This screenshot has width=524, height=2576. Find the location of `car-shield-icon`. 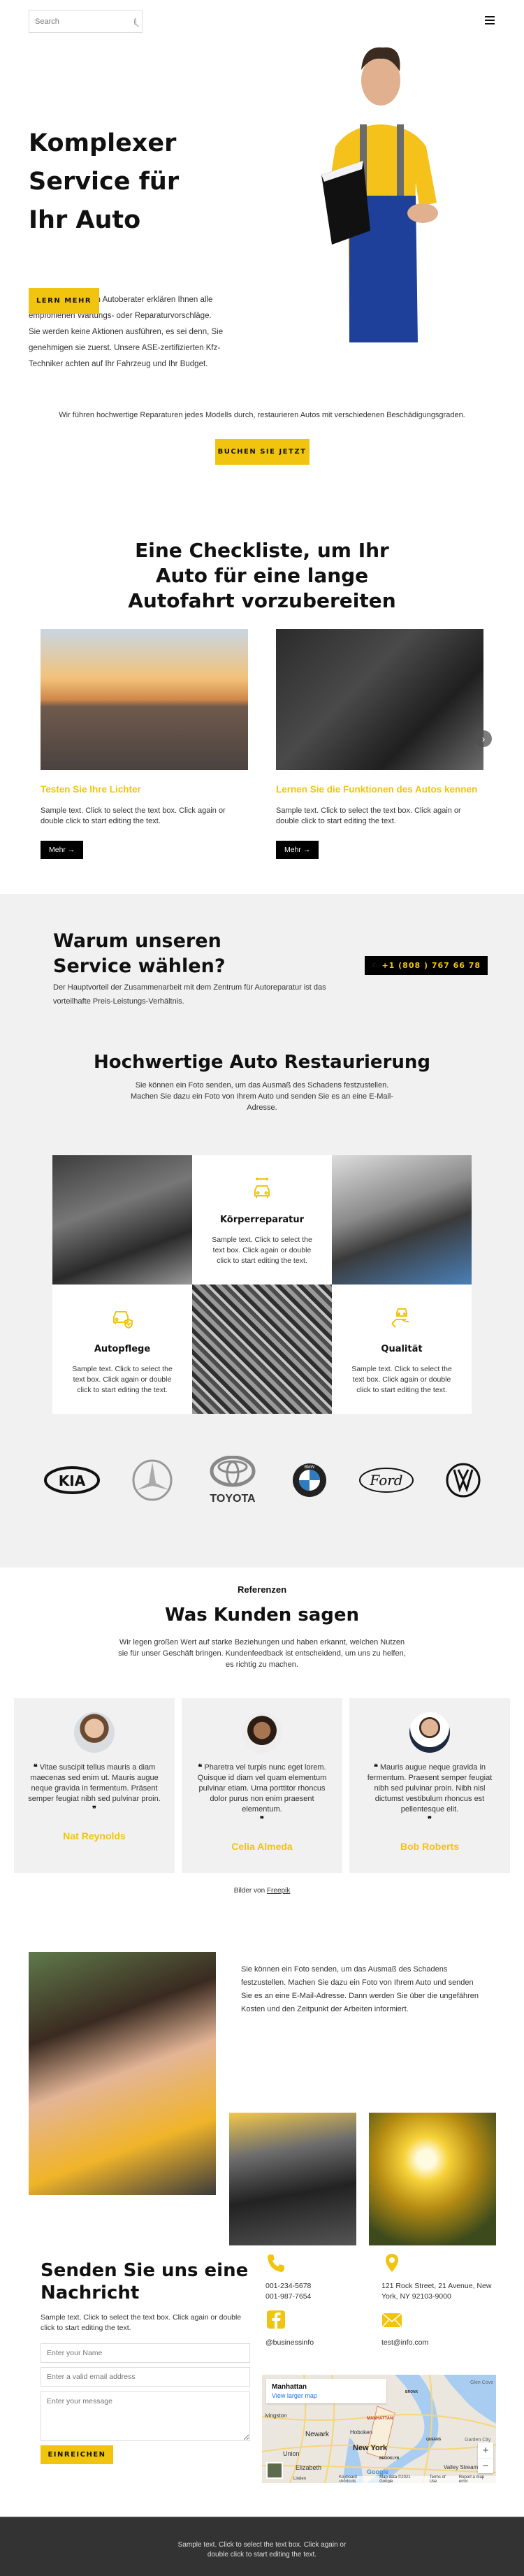

car-shield-icon is located at coordinates (123, 1320).